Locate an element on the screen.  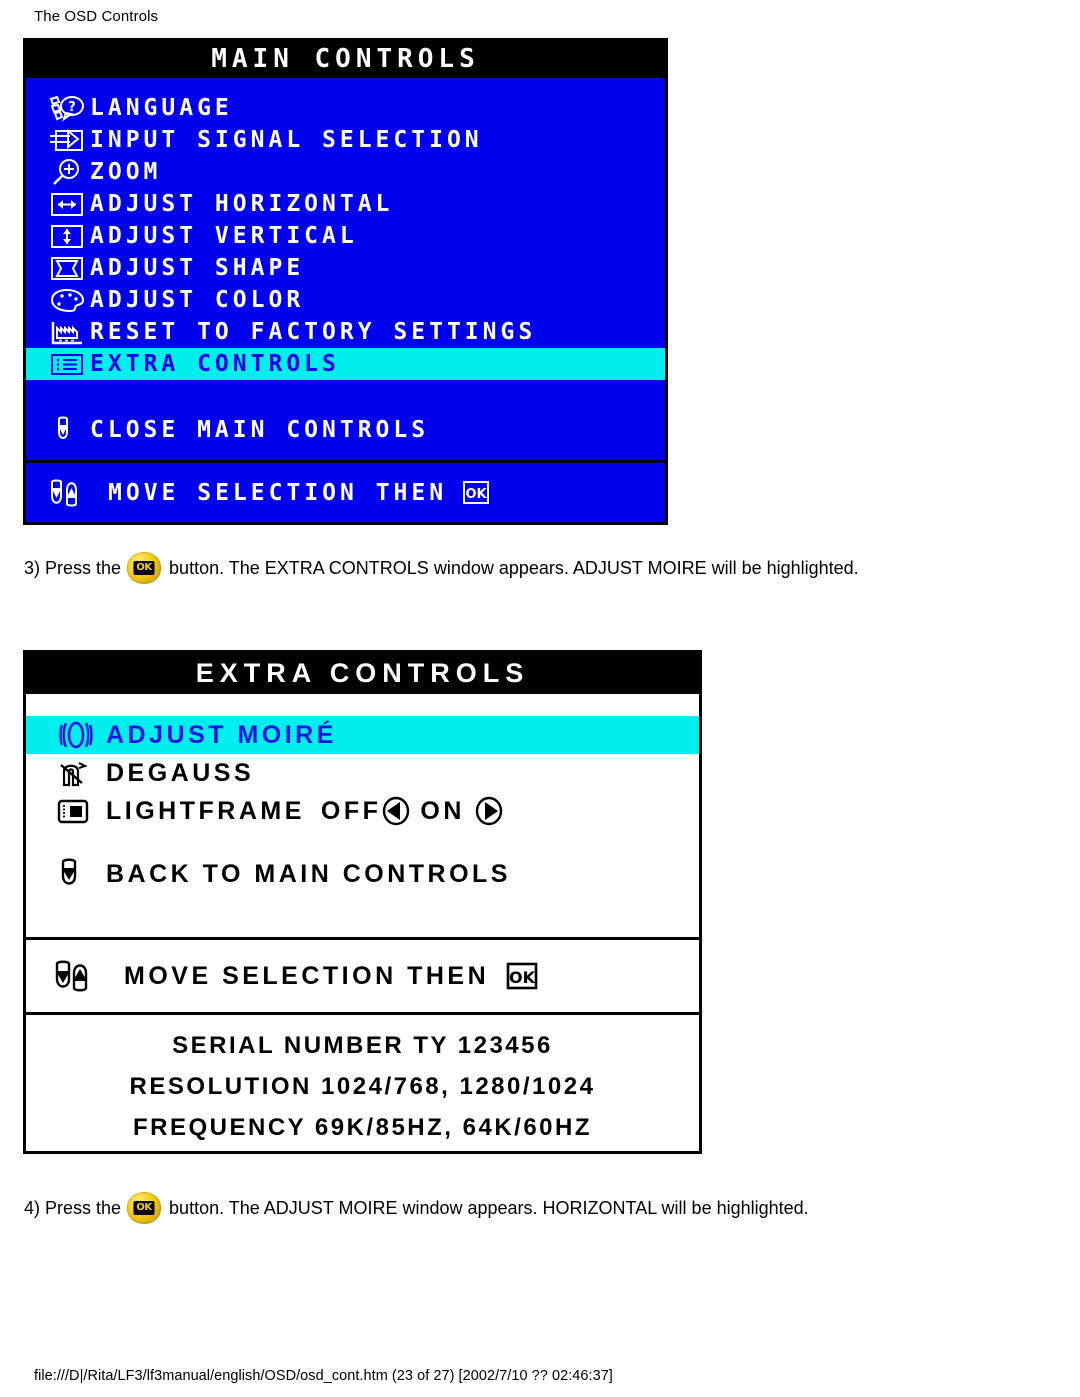
lightframe-controls: LIGHTFRAME OFF ON is located at coordinates (305, 811).